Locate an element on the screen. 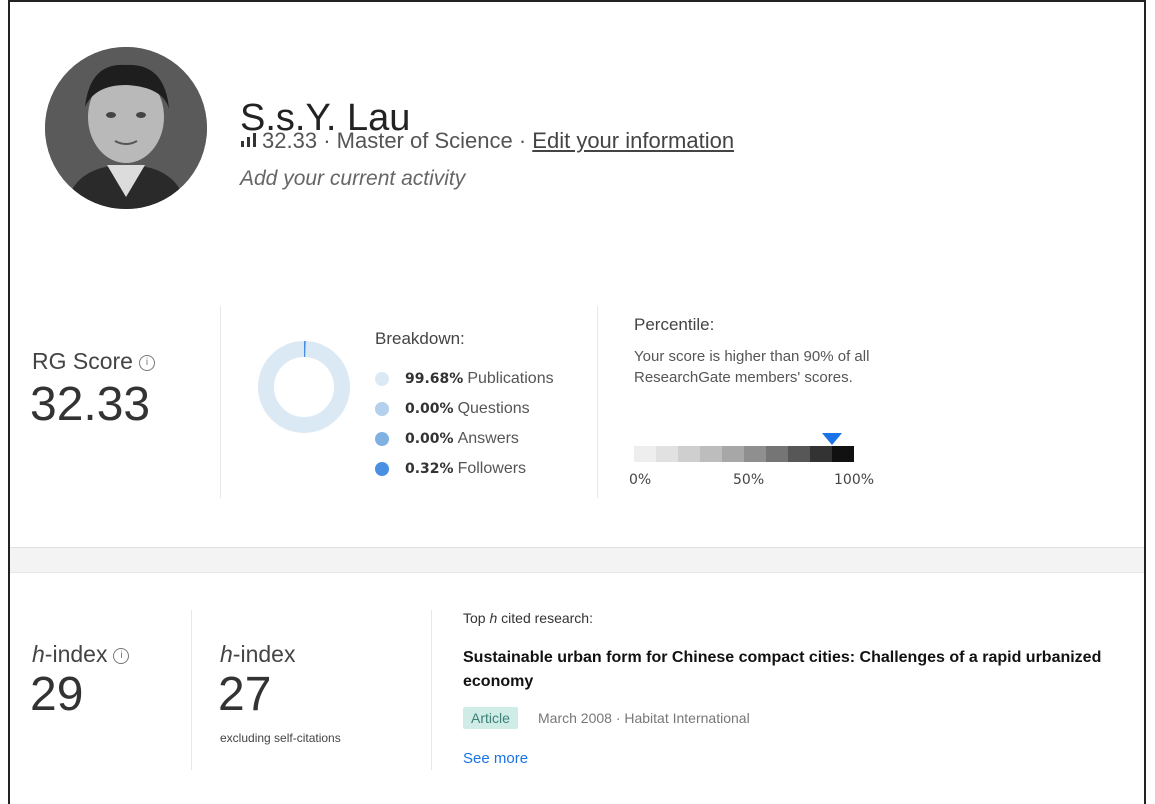 The image size is (1155, 804). breakdown-title: Breakdown: is located at coordinates (420, 338).